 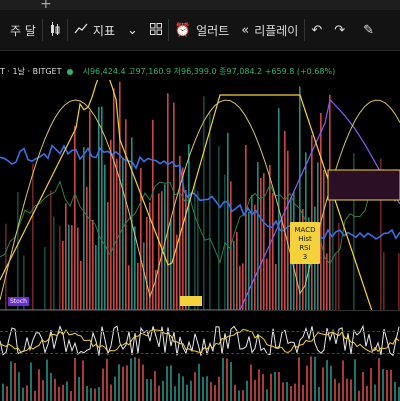 I want to click on chart-type-button, so click(x=55, y=30).